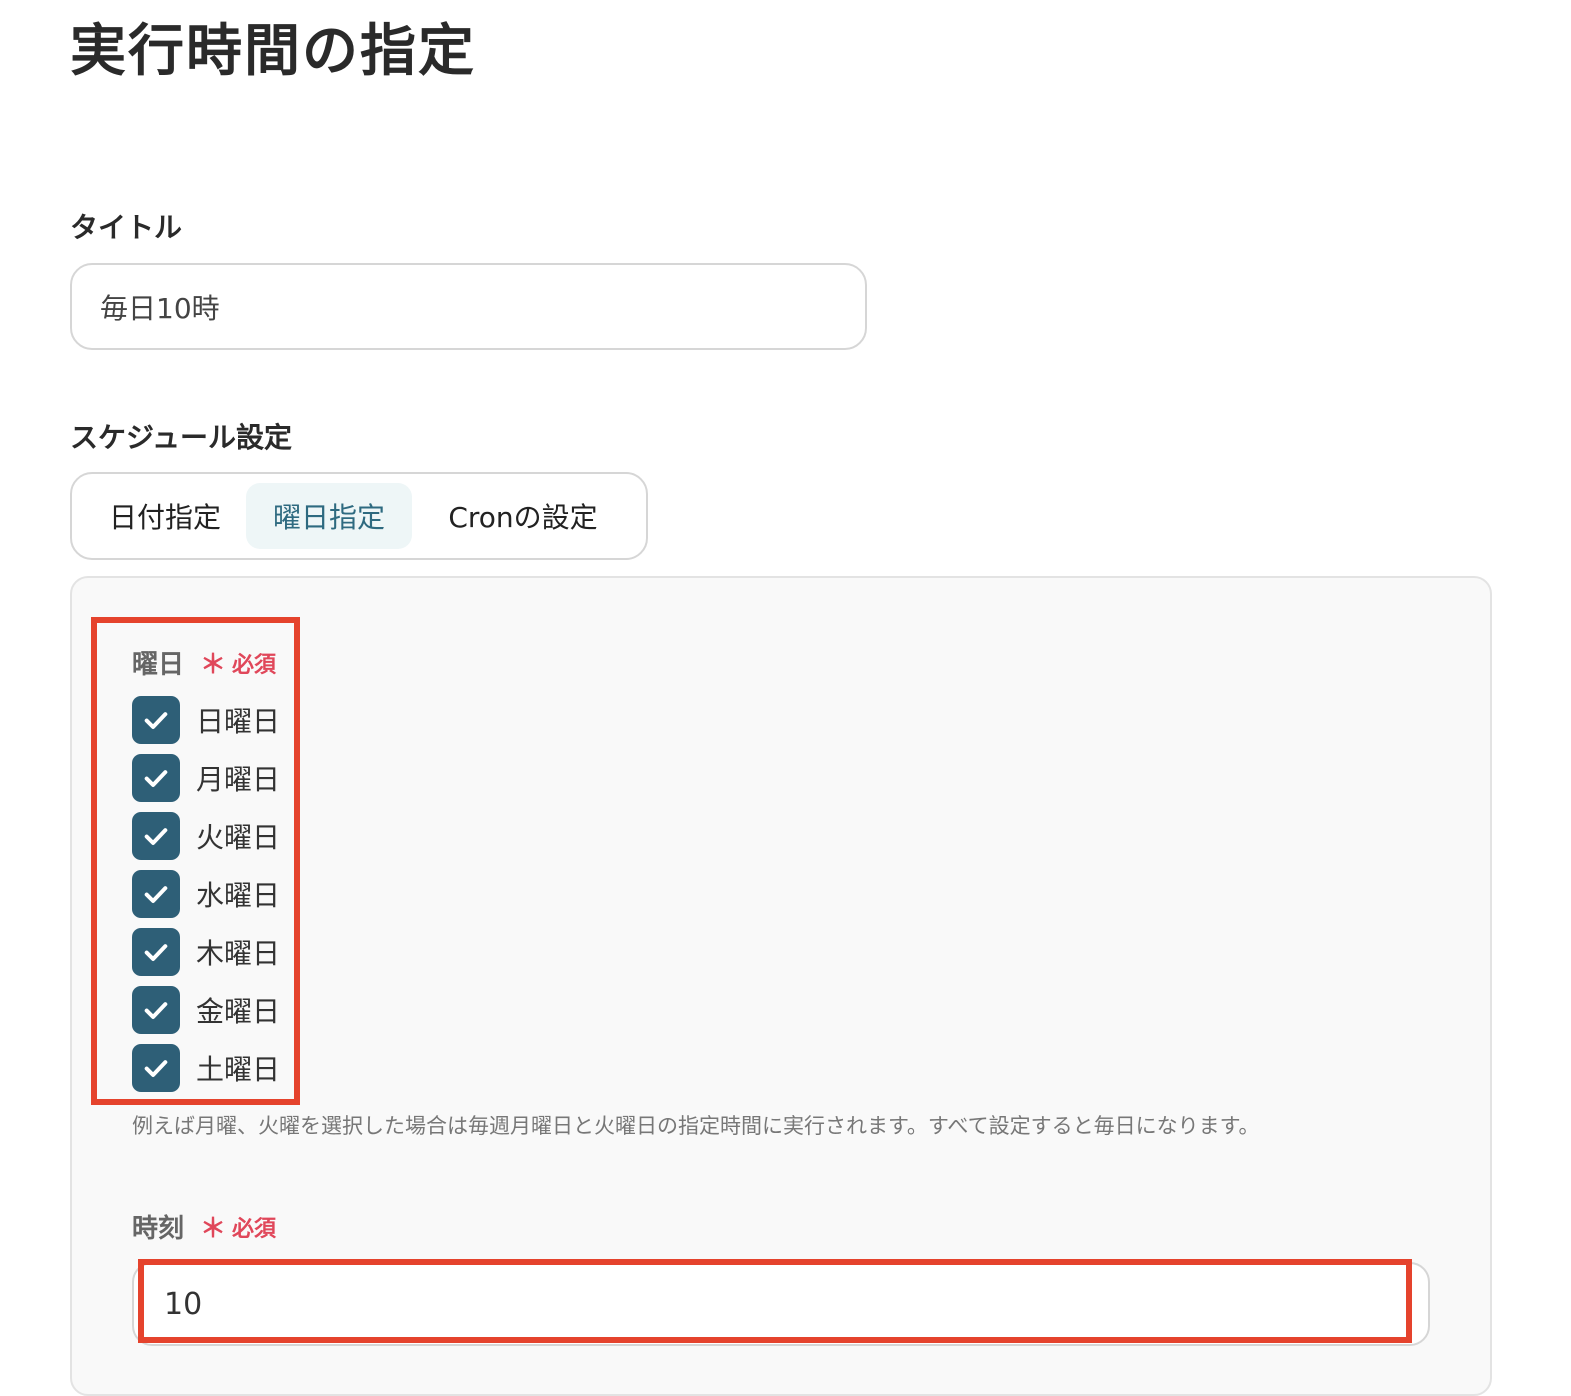 This screenshot has width=1571, height=1396. I want to click on schedule-label: スケジュール設定, so click(181, 437).